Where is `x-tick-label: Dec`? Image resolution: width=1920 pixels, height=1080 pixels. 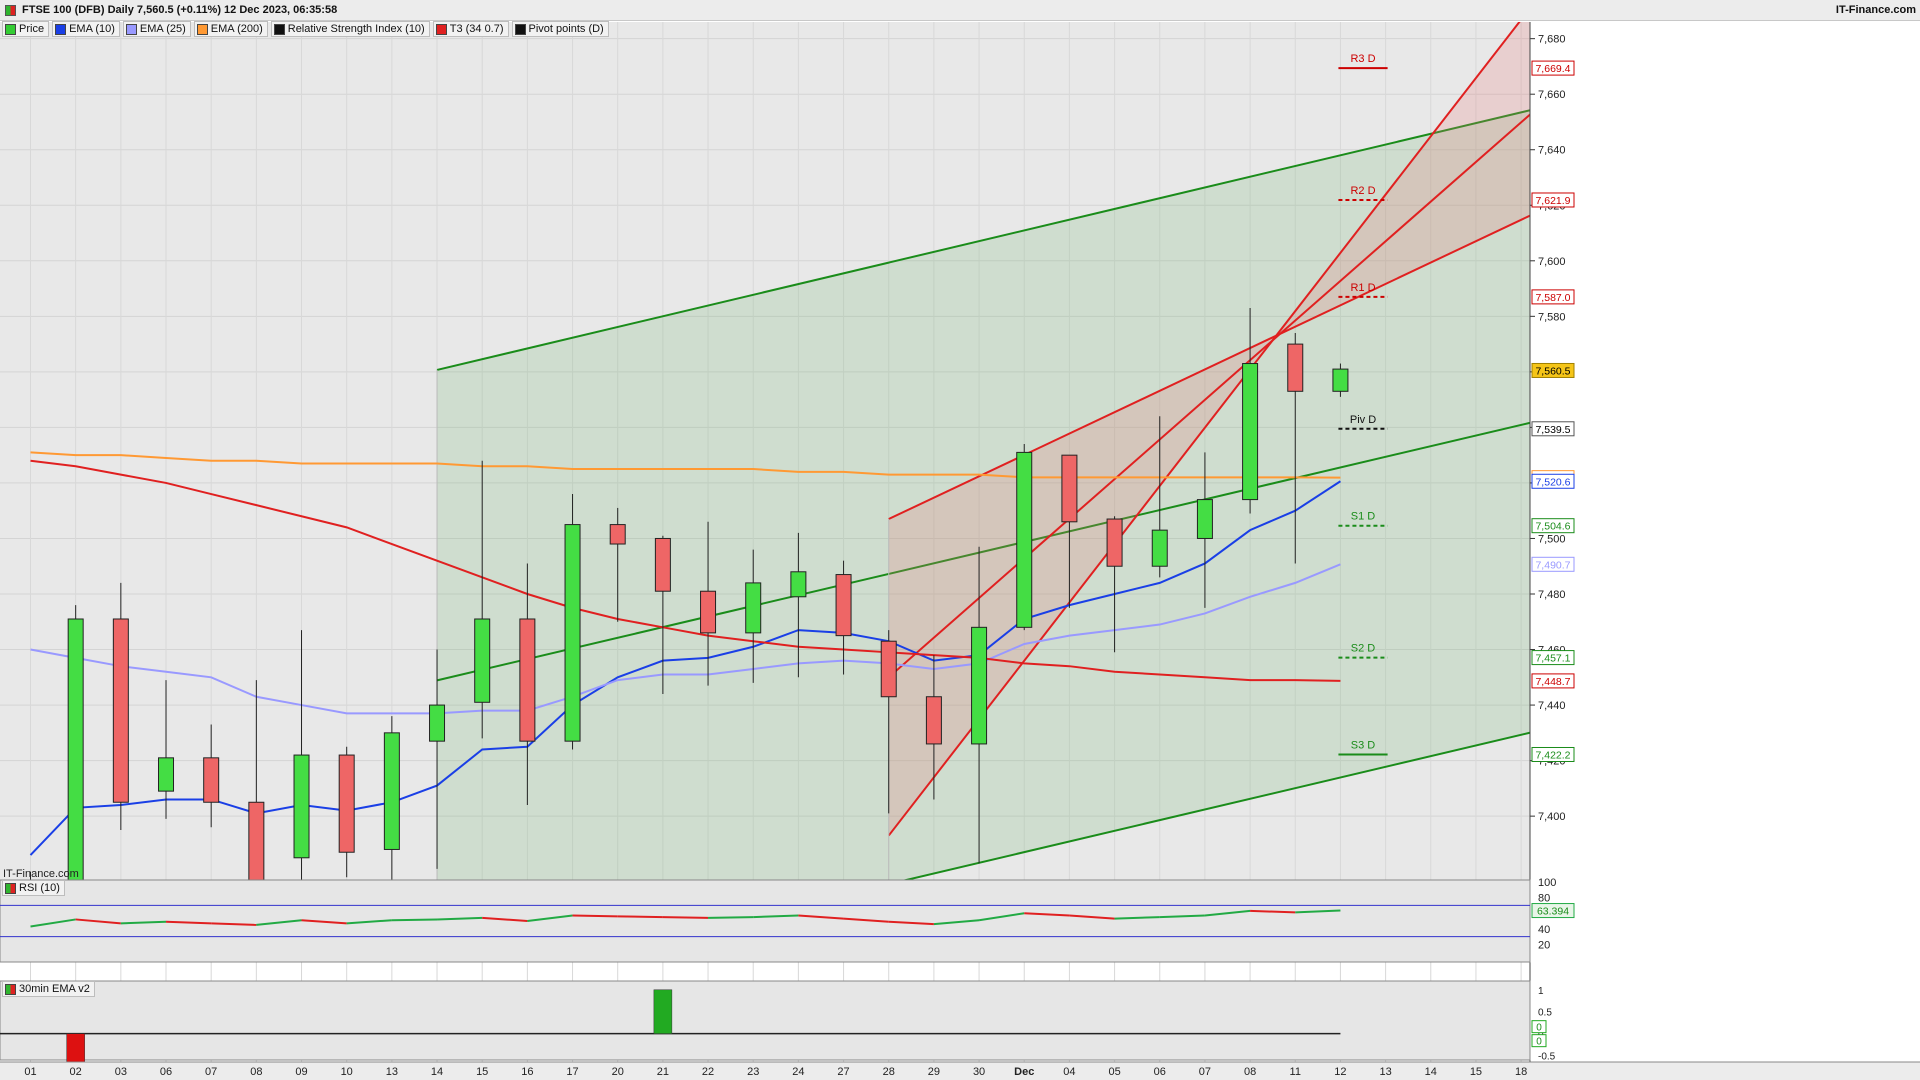 x-tick-label: Dec is located at coordinates (1024, 1072).